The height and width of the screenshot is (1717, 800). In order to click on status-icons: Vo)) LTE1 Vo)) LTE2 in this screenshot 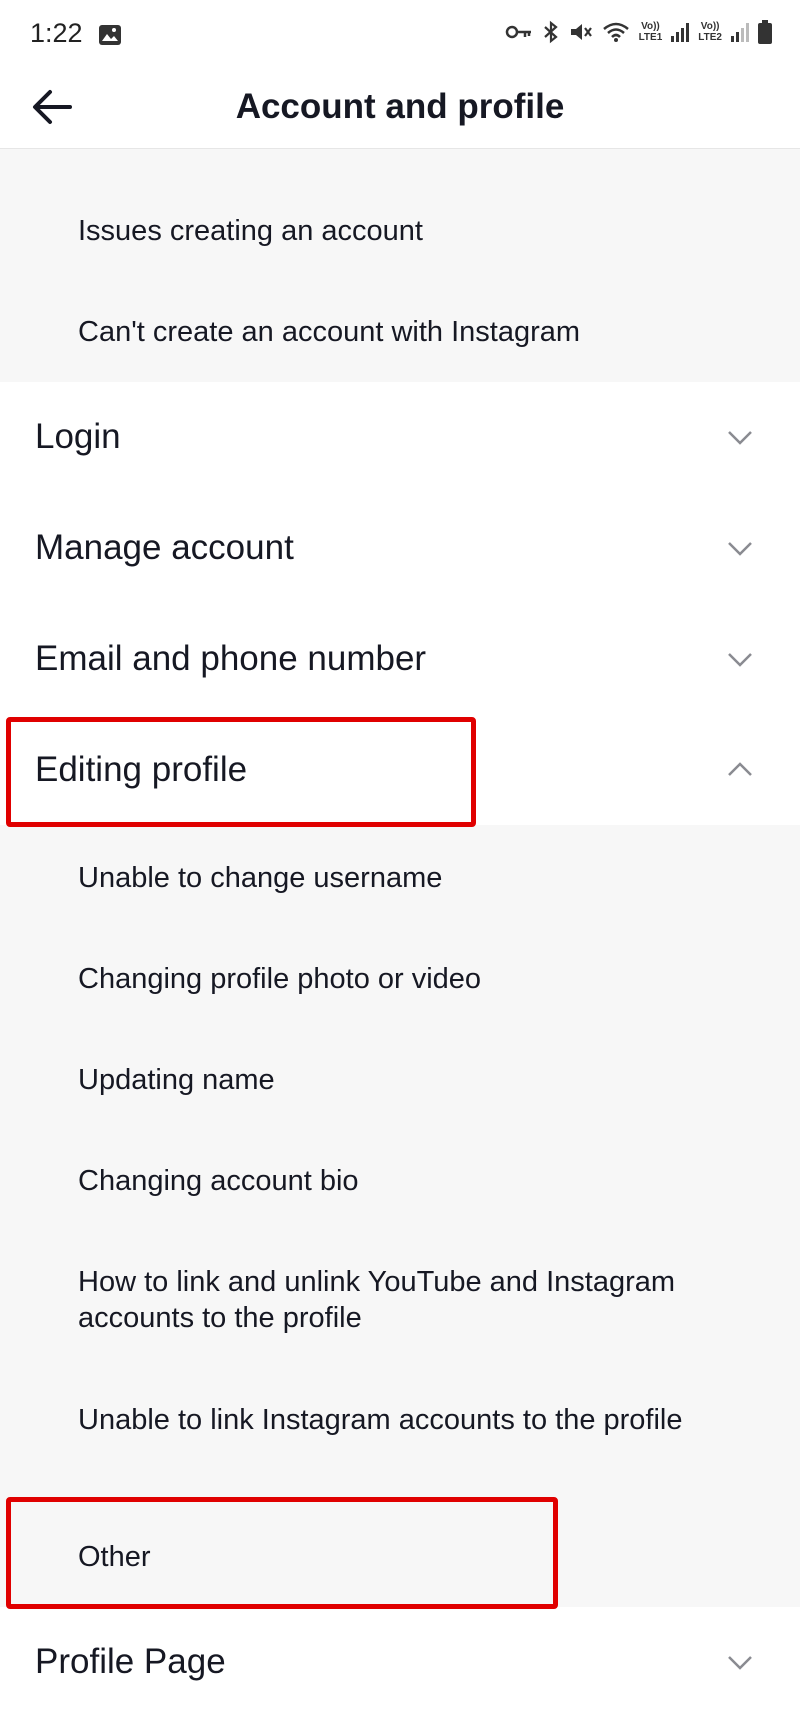, I will do `click(638, 32)`.